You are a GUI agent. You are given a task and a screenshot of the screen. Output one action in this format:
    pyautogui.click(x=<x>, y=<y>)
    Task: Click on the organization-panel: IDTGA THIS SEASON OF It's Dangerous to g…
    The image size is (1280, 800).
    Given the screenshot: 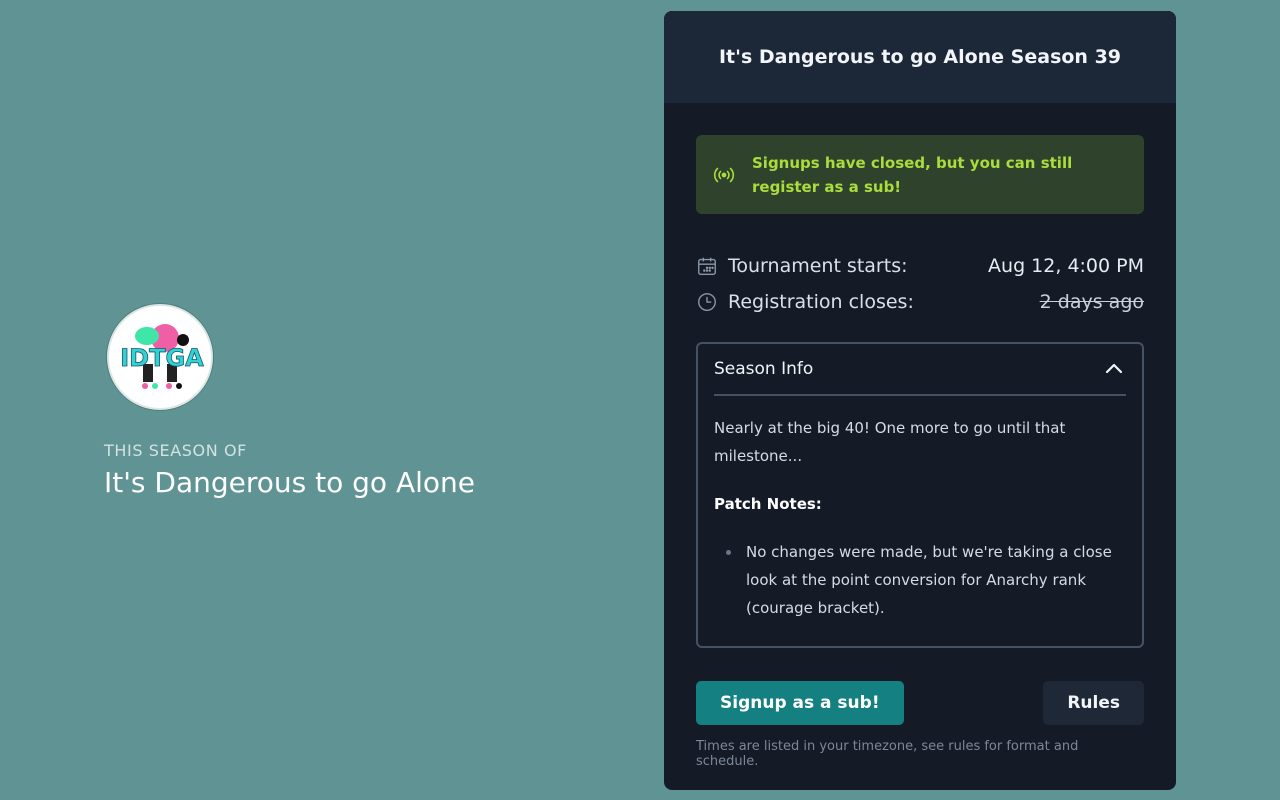 What is the action you would take?
    pyautogui.click(x=354, y=401)
    